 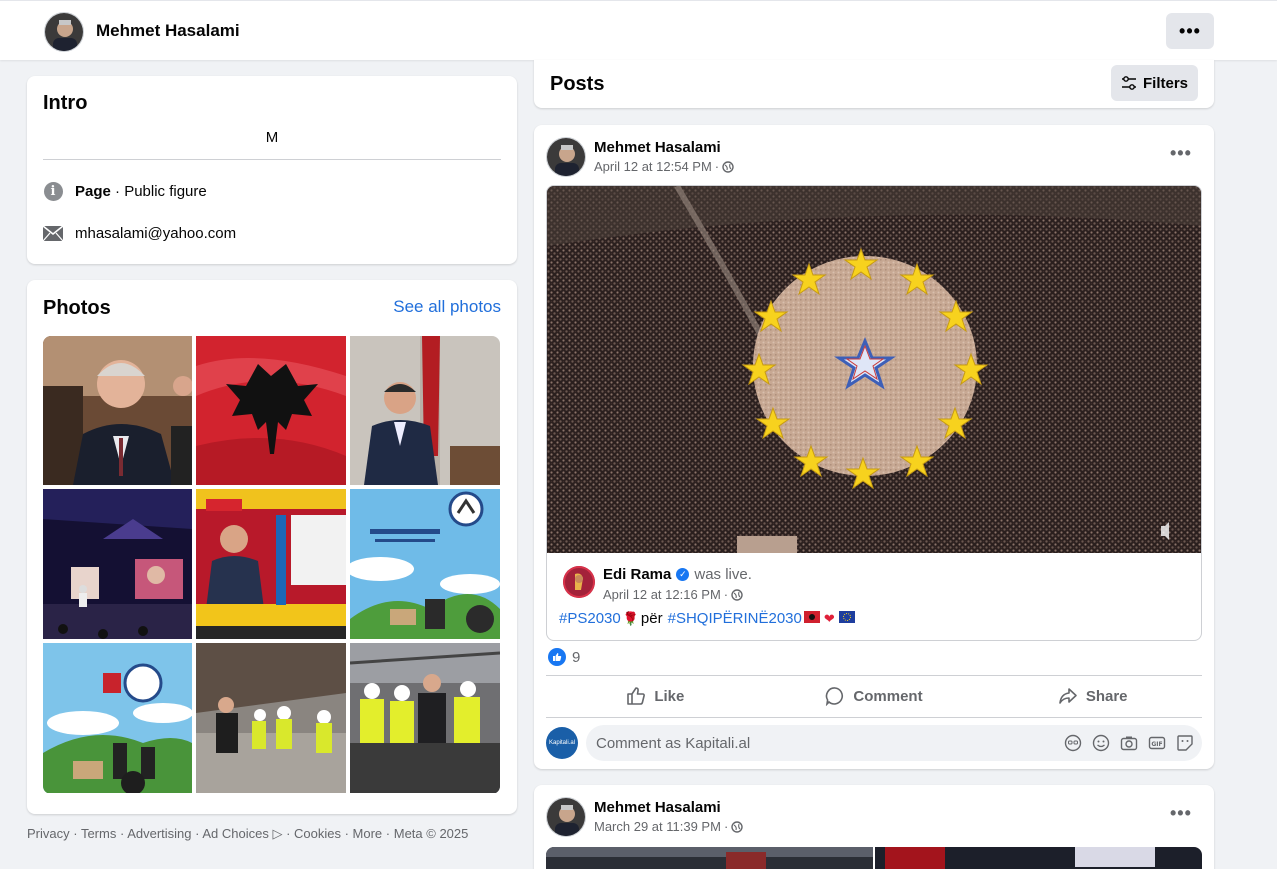 I want to click on filters-icon, so click(x=1128, y=83).